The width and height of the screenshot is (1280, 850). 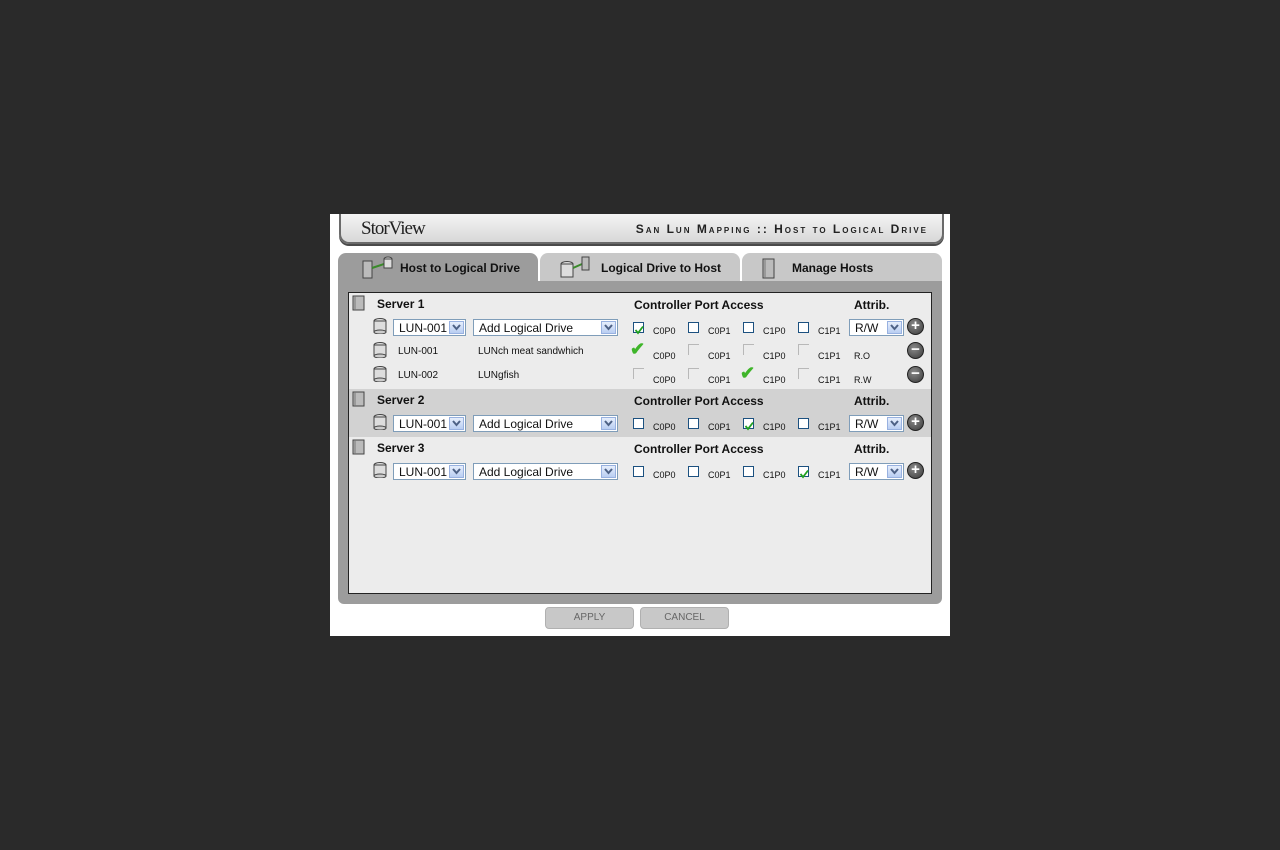 I want to click on mapped-lun-id: LUN-001, so click(x=418, y=351).